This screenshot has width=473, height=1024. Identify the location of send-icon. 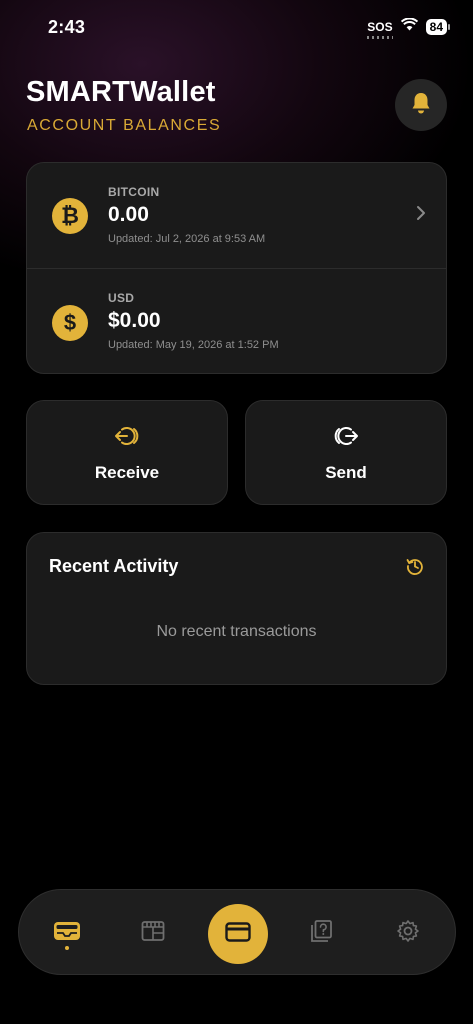
(346, 438).